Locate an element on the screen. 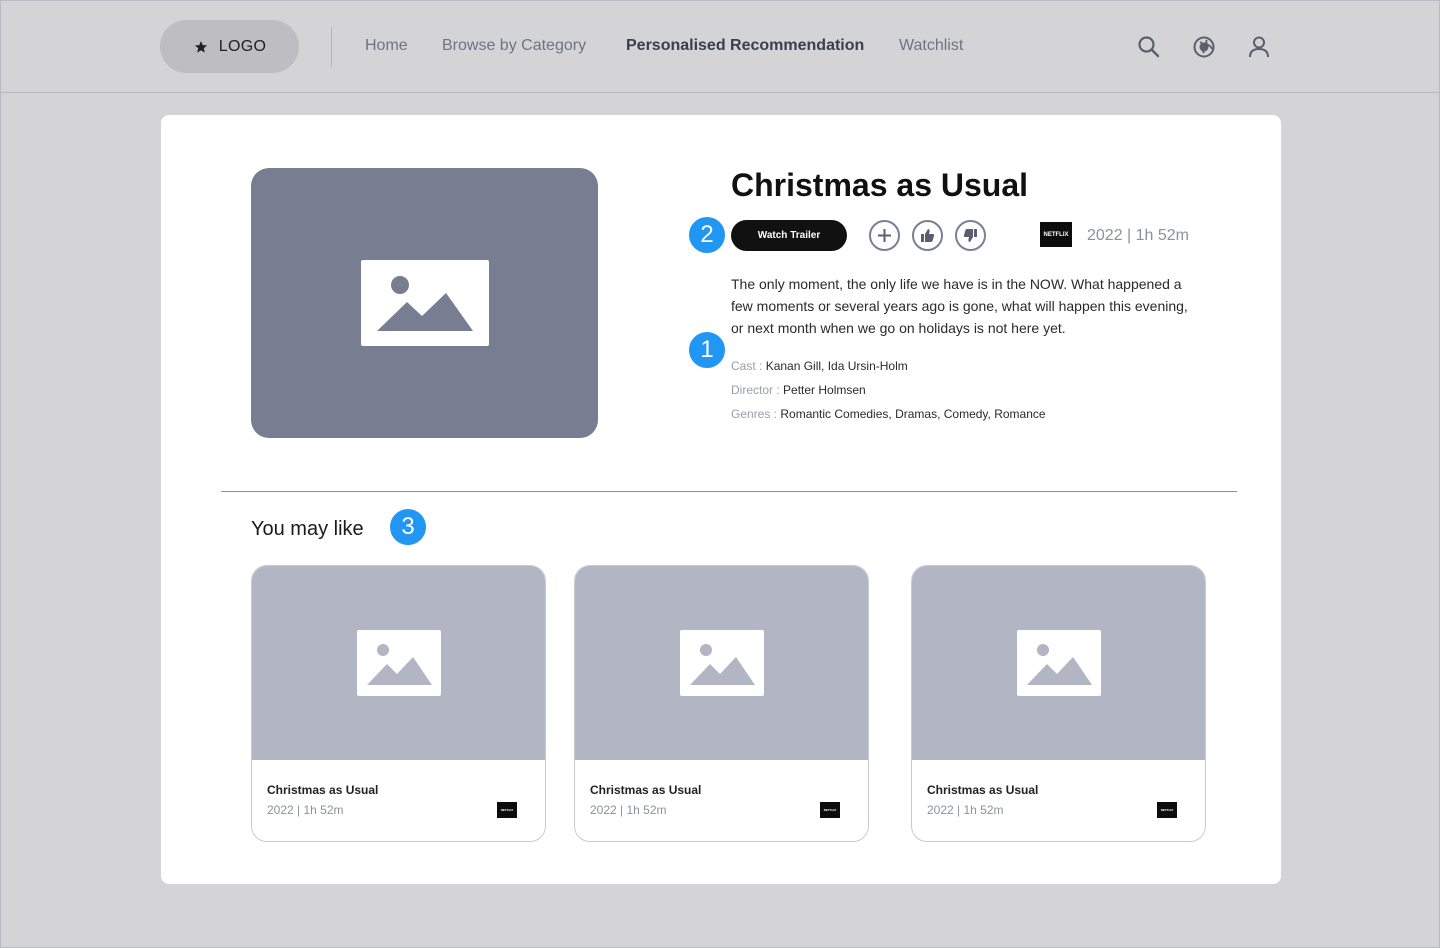 The height and width of the screenshot is (948, 1440). annotation-badge-2: 2 is located at coordinates (707, 235).